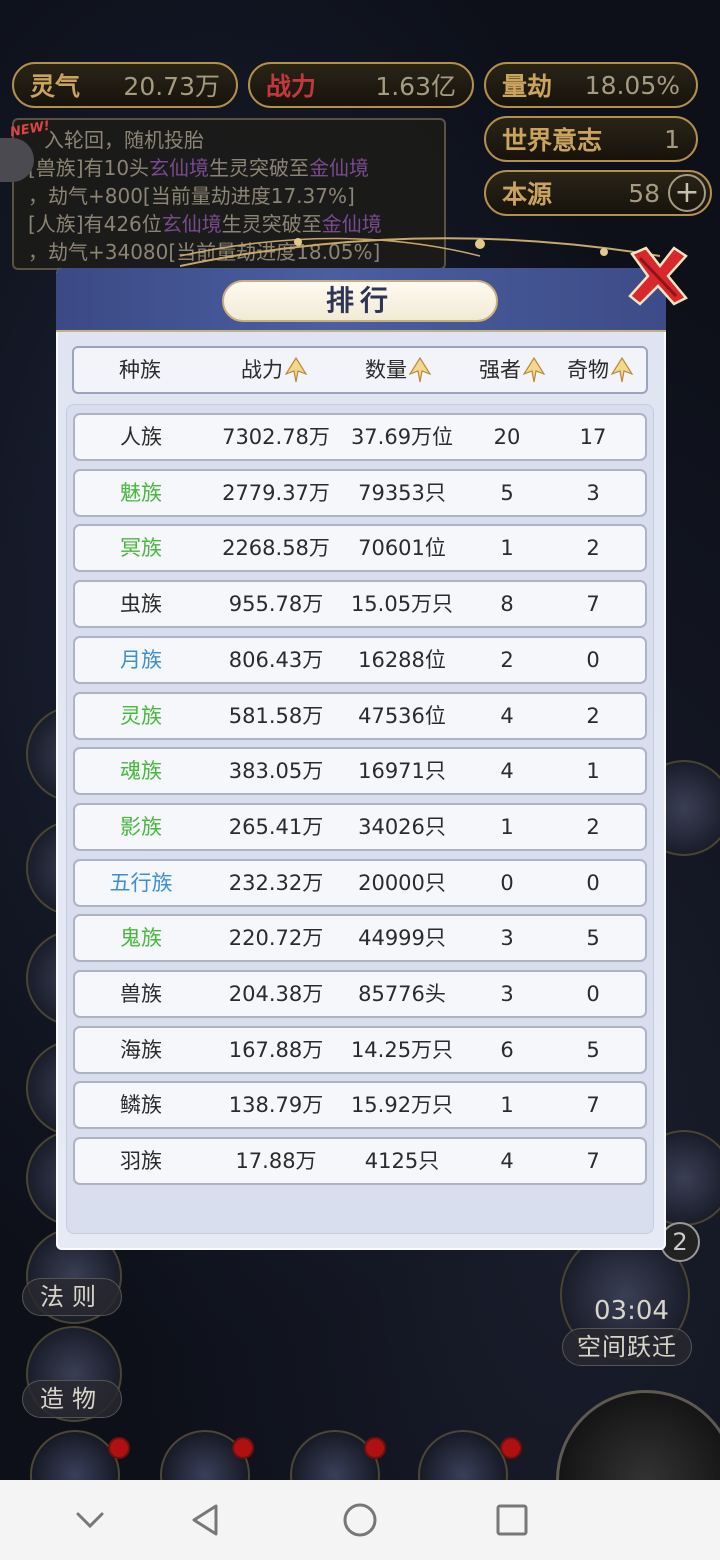 The width and height of the screenshot is (720, 1560). I want to click on table-row: 海族 167.88万 14.25万只 6 5, so click(360, 1049).